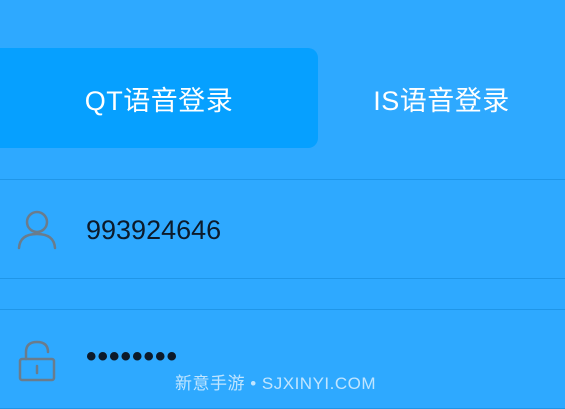  Describe the element at coordinates (306, 230) in the screenshot. I see `username-input` at that location.